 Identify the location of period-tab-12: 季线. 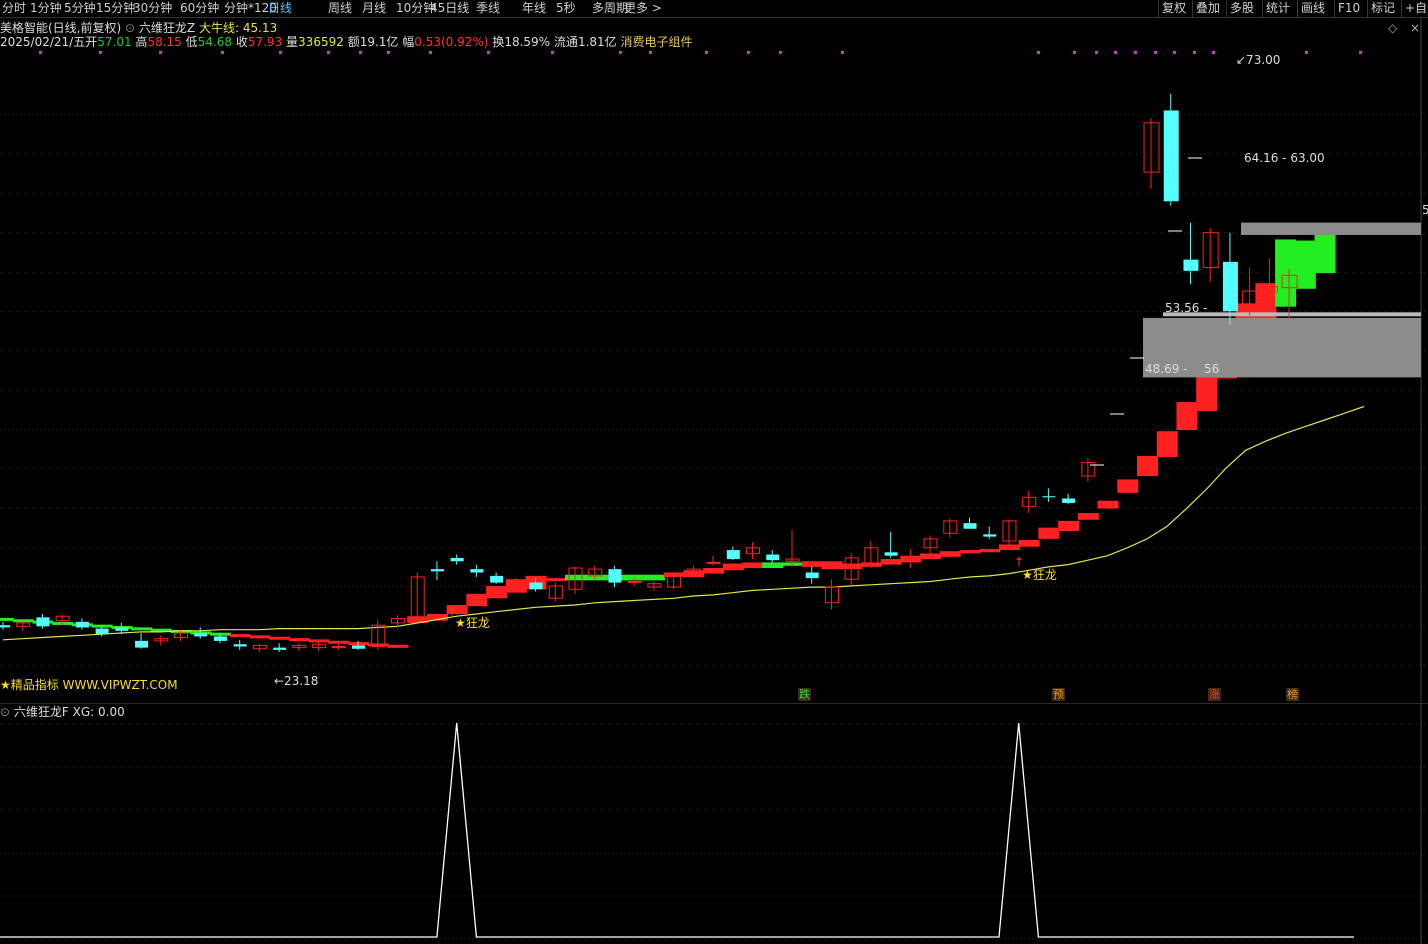
(488, 8).